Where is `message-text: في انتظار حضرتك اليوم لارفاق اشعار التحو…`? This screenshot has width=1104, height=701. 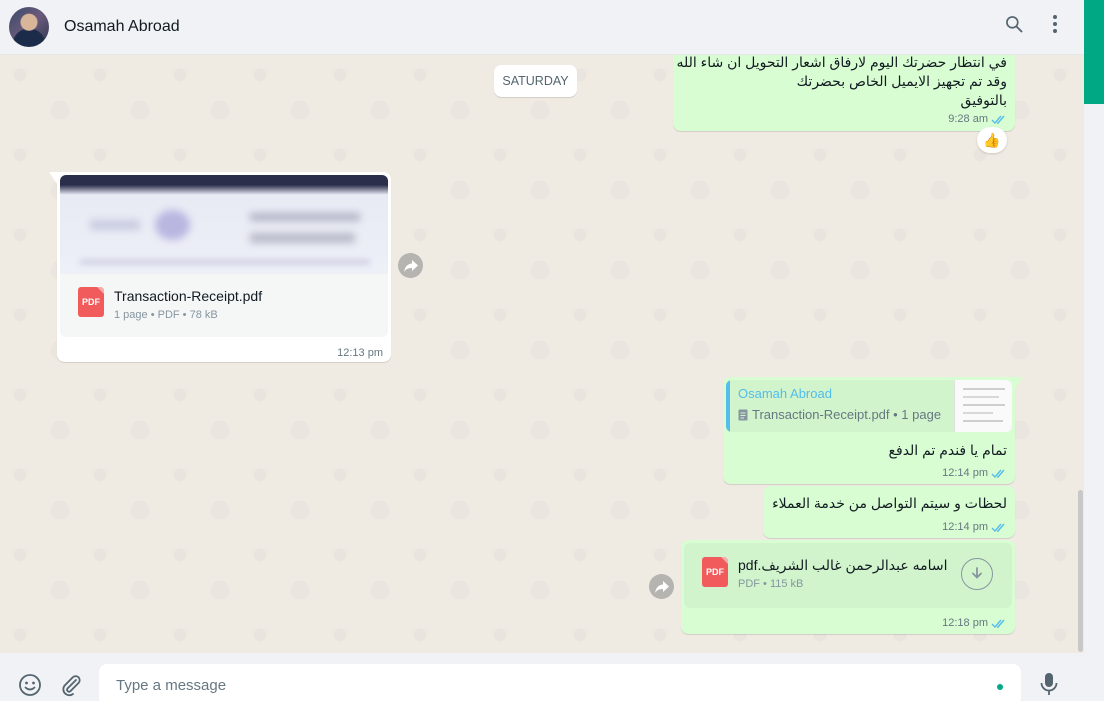
message-text: في انتظار حضرتك اليوم لارفاق اشعار التحو… is located at coordinates (842, 62).